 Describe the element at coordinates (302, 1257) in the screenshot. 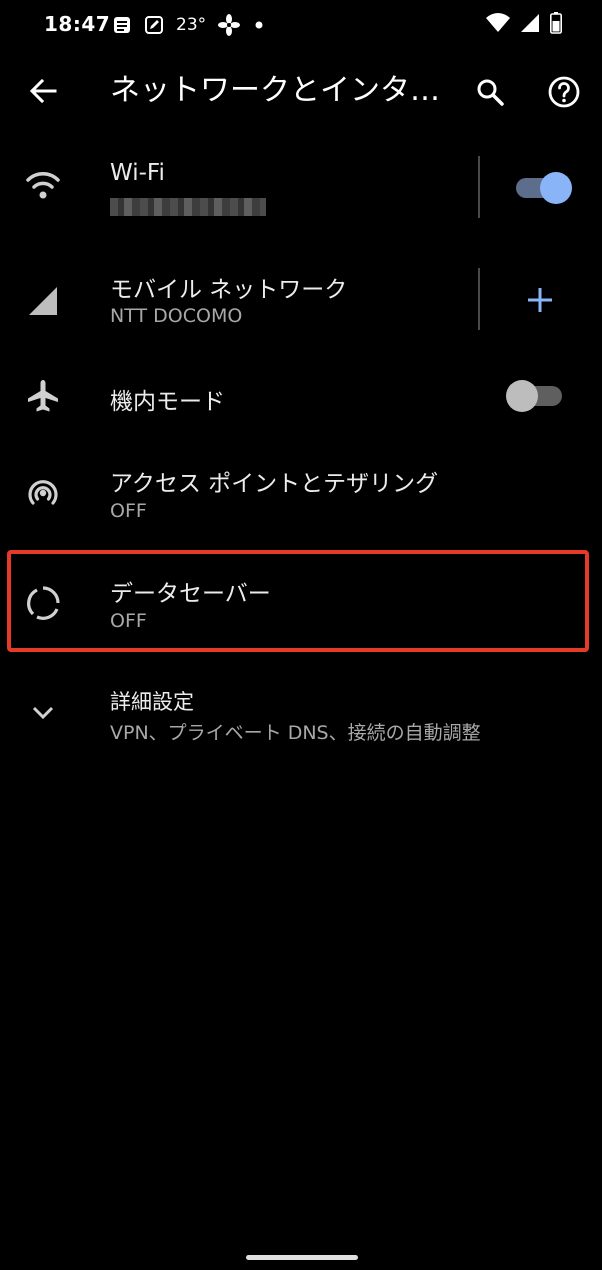

I see `gesture-nav-handle` at that location.